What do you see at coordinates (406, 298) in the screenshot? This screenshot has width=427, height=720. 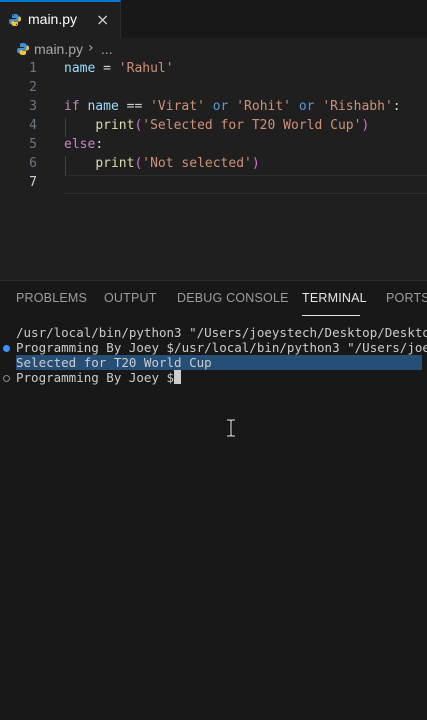 I see `tab-ports: PORTS` at bounding box center [406, 298].